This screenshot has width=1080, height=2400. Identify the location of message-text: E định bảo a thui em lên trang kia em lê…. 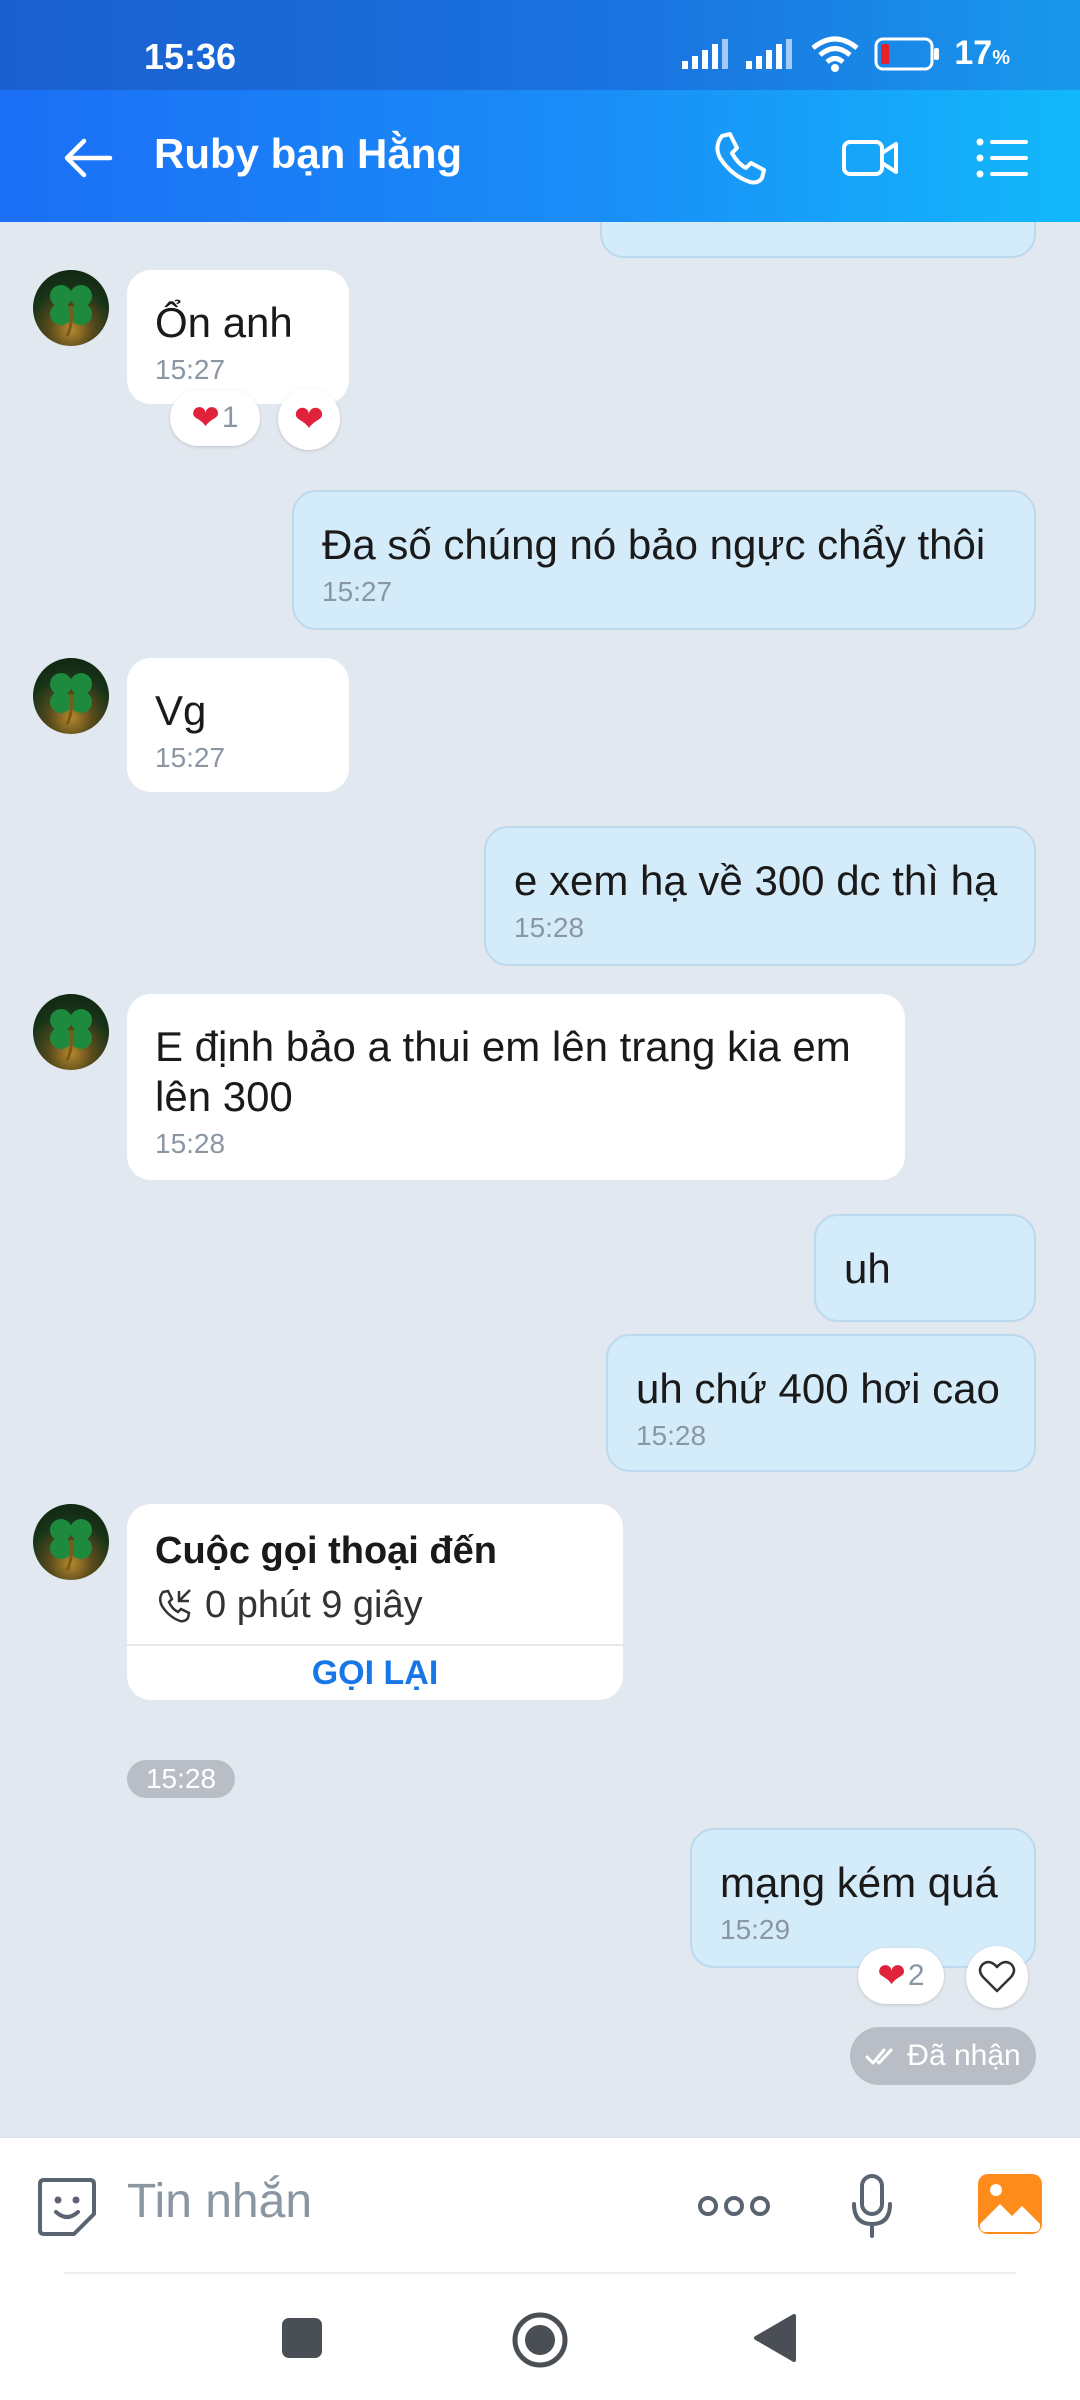
(503, 1071).